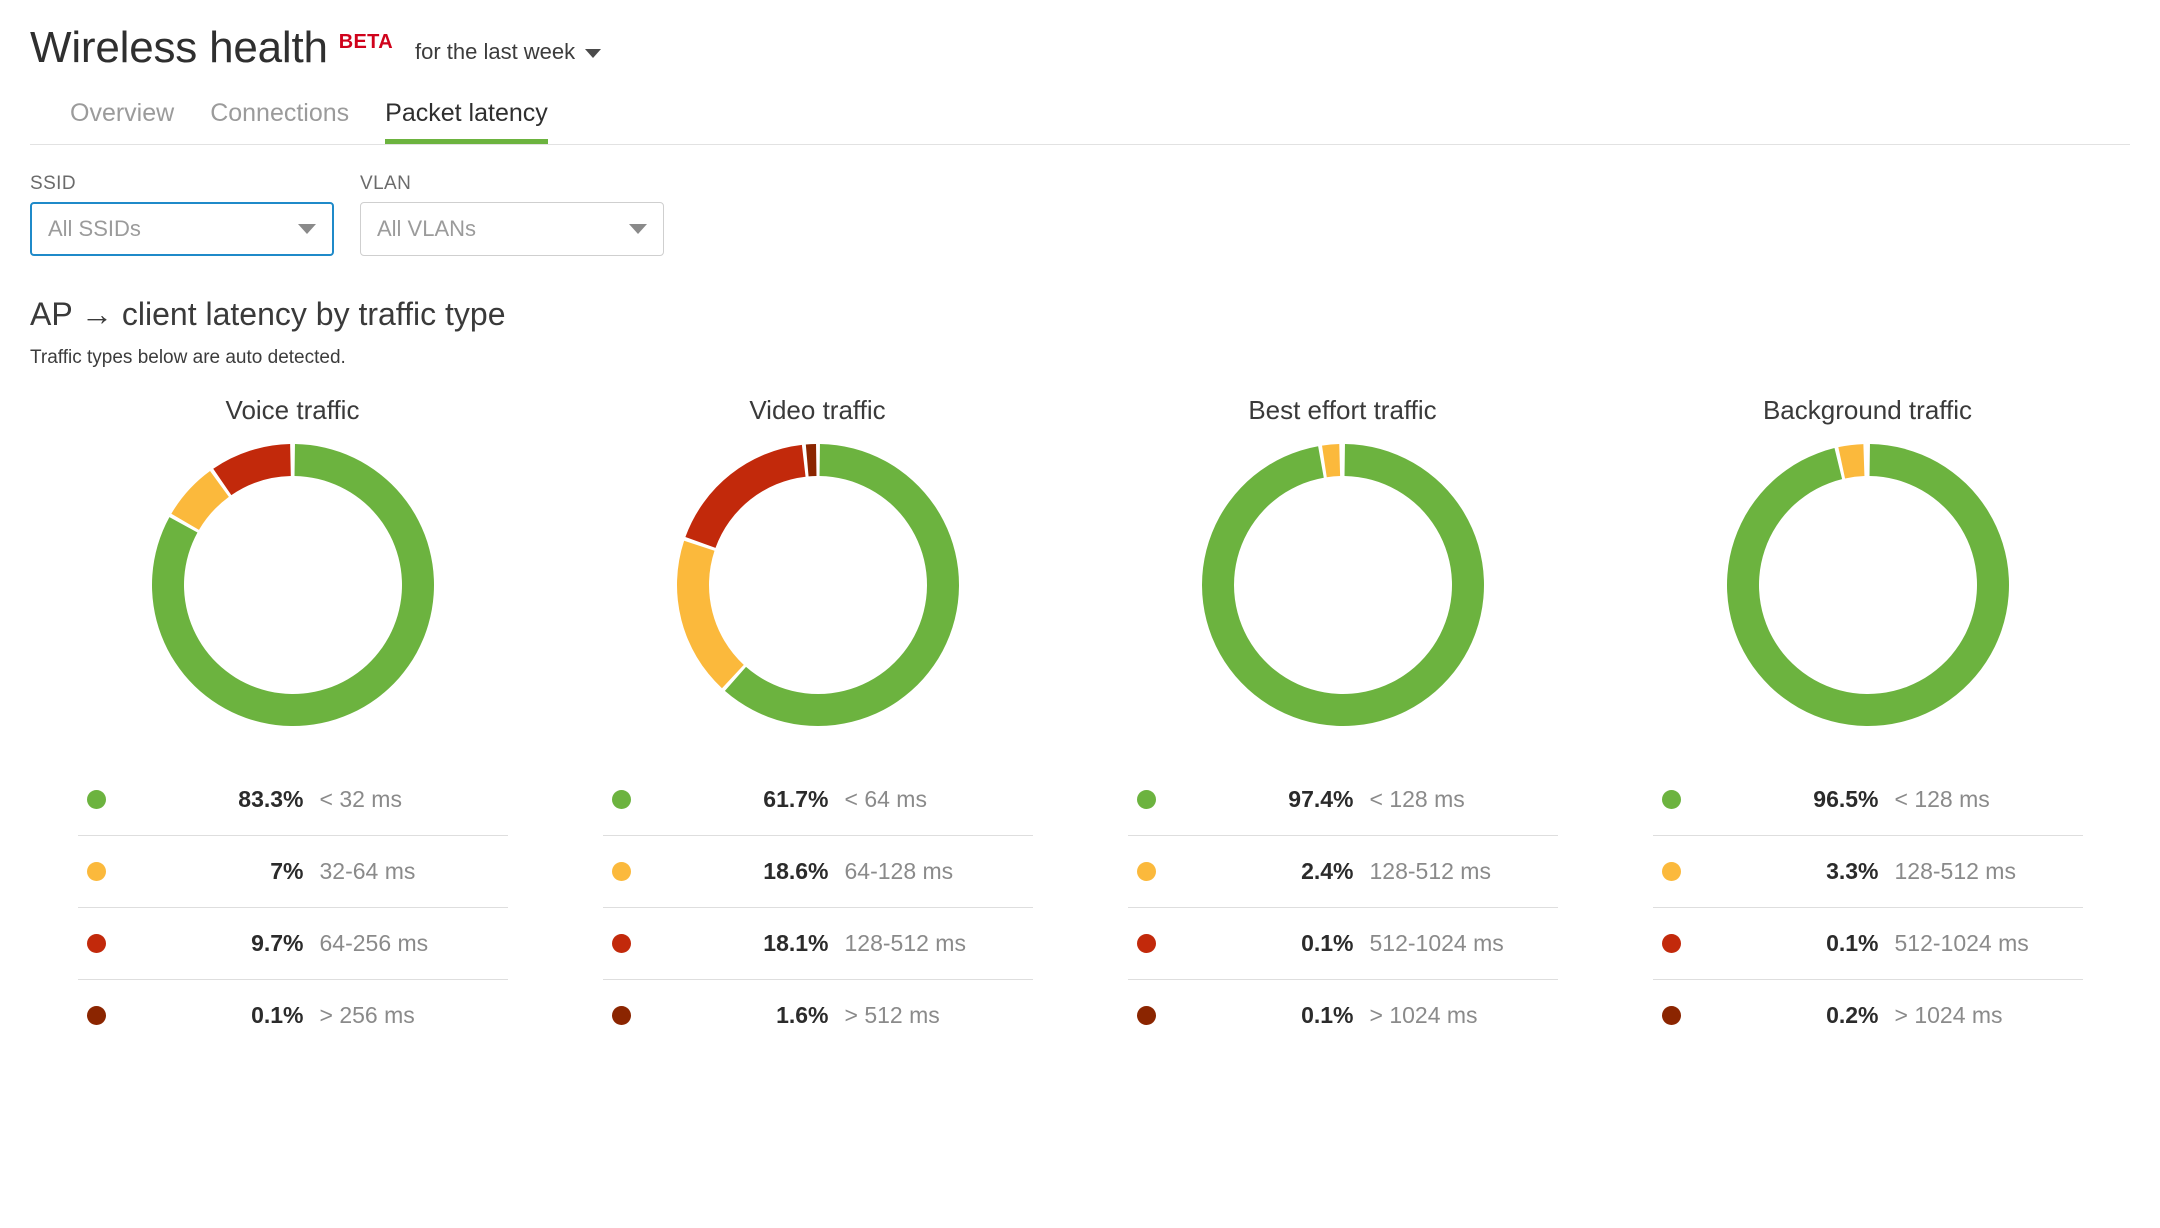 This screenshot has width=2160, height=1228. Describe the element at coordinates (466, 121) in the screenshot. I see `tab-packet-latency: Packet latency` at that location.